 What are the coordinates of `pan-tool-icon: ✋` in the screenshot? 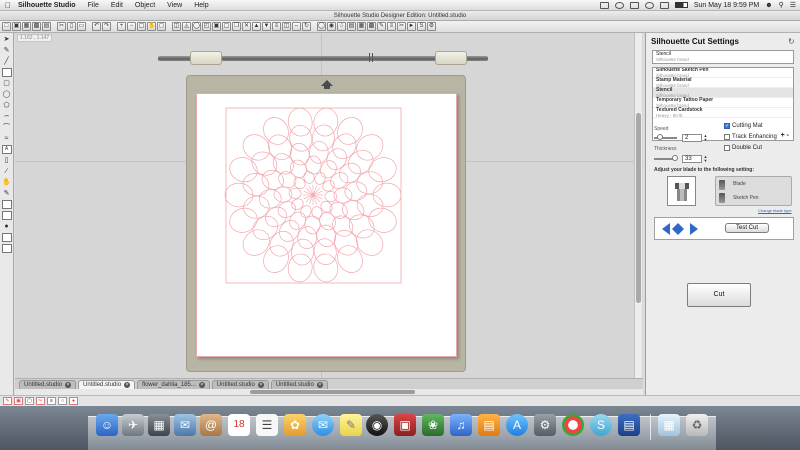 It's located at (7, 182).